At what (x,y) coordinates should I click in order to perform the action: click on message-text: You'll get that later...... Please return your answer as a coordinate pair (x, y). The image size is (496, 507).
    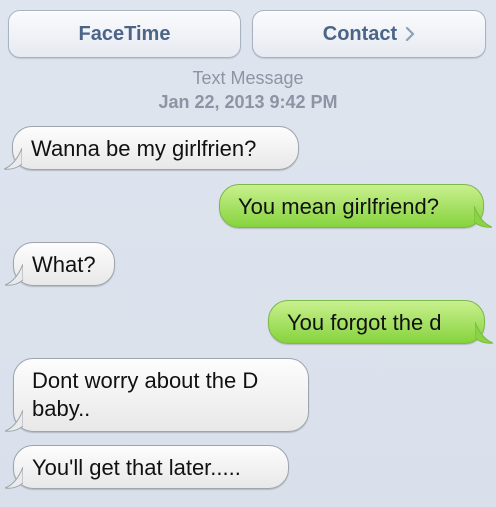
    Looking at the image, I should click on (136, 467).